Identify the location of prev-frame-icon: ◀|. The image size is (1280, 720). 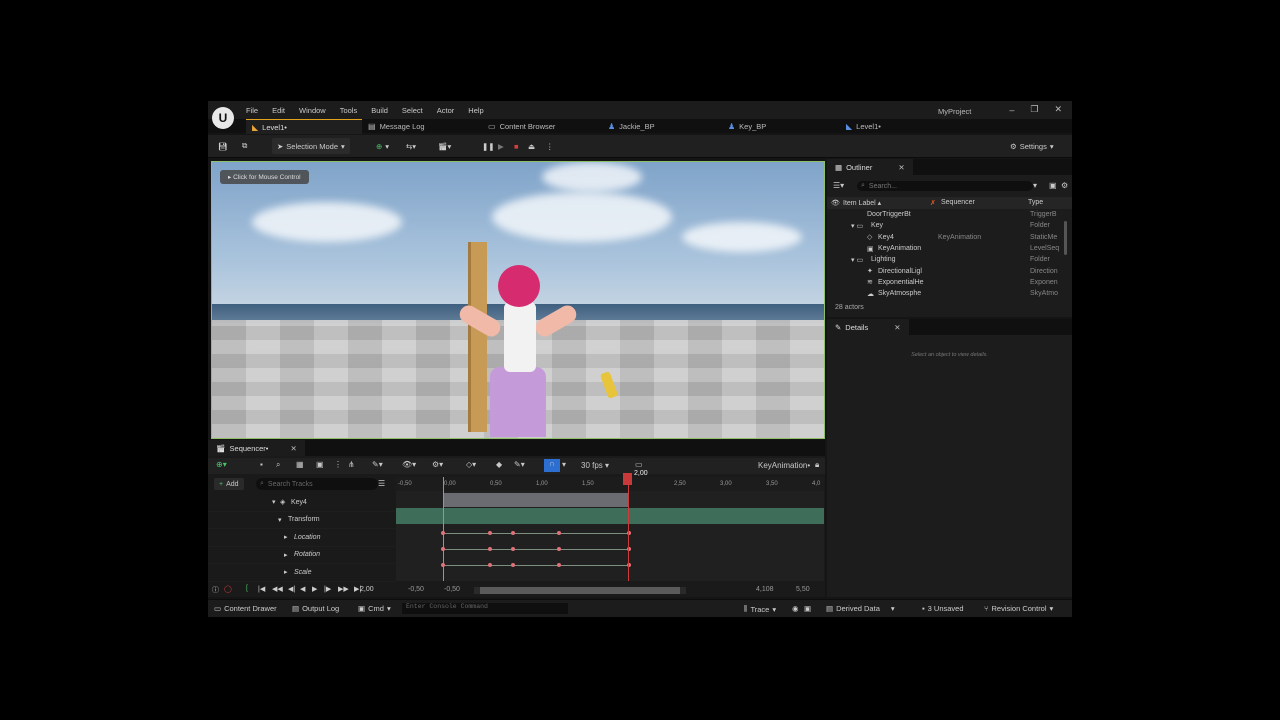
(291, 589).